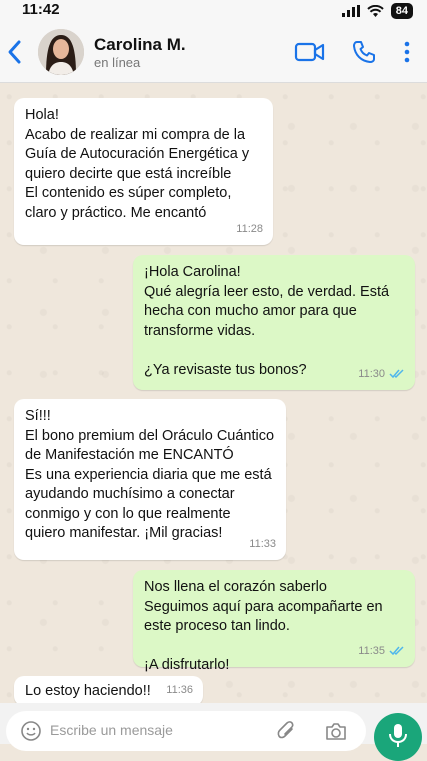 Image resolution: width=427 pixels, height=761 pixels. Describe the element at coordinates (364, 52) in the screenshot. I see `phone-call-icon` at that location.